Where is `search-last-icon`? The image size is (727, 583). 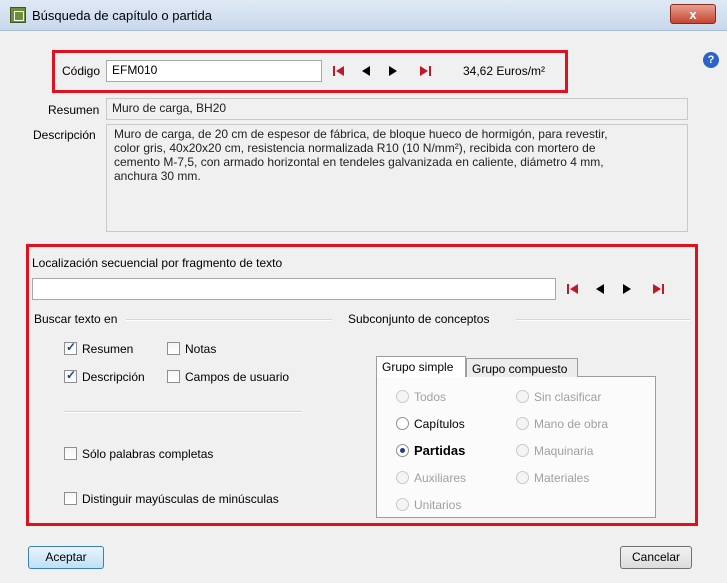 search-last-icon is located at coordinates (660, 289).